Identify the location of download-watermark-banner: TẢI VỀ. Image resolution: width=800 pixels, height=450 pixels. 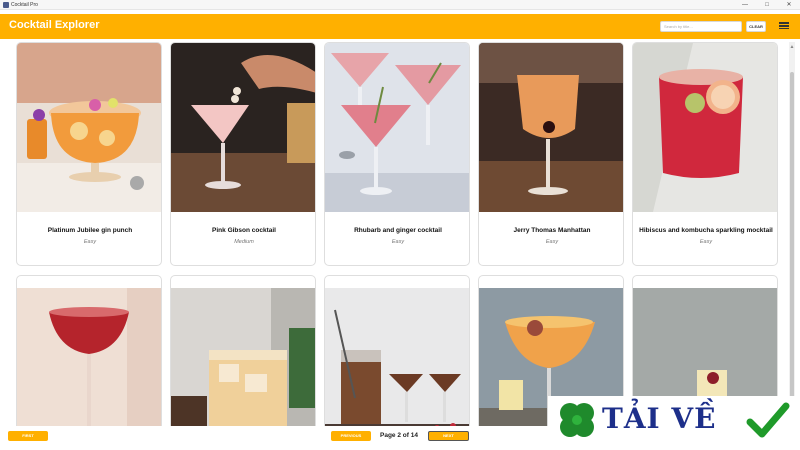
(674, 420).